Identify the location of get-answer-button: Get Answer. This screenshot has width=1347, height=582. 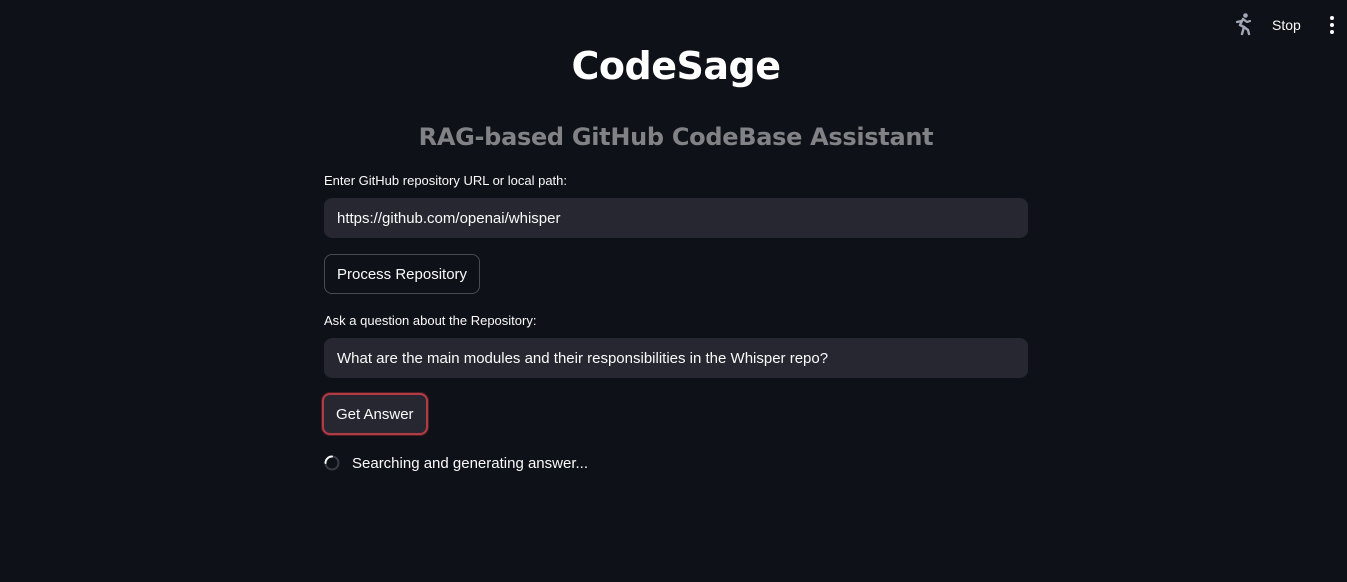
(375, 414).